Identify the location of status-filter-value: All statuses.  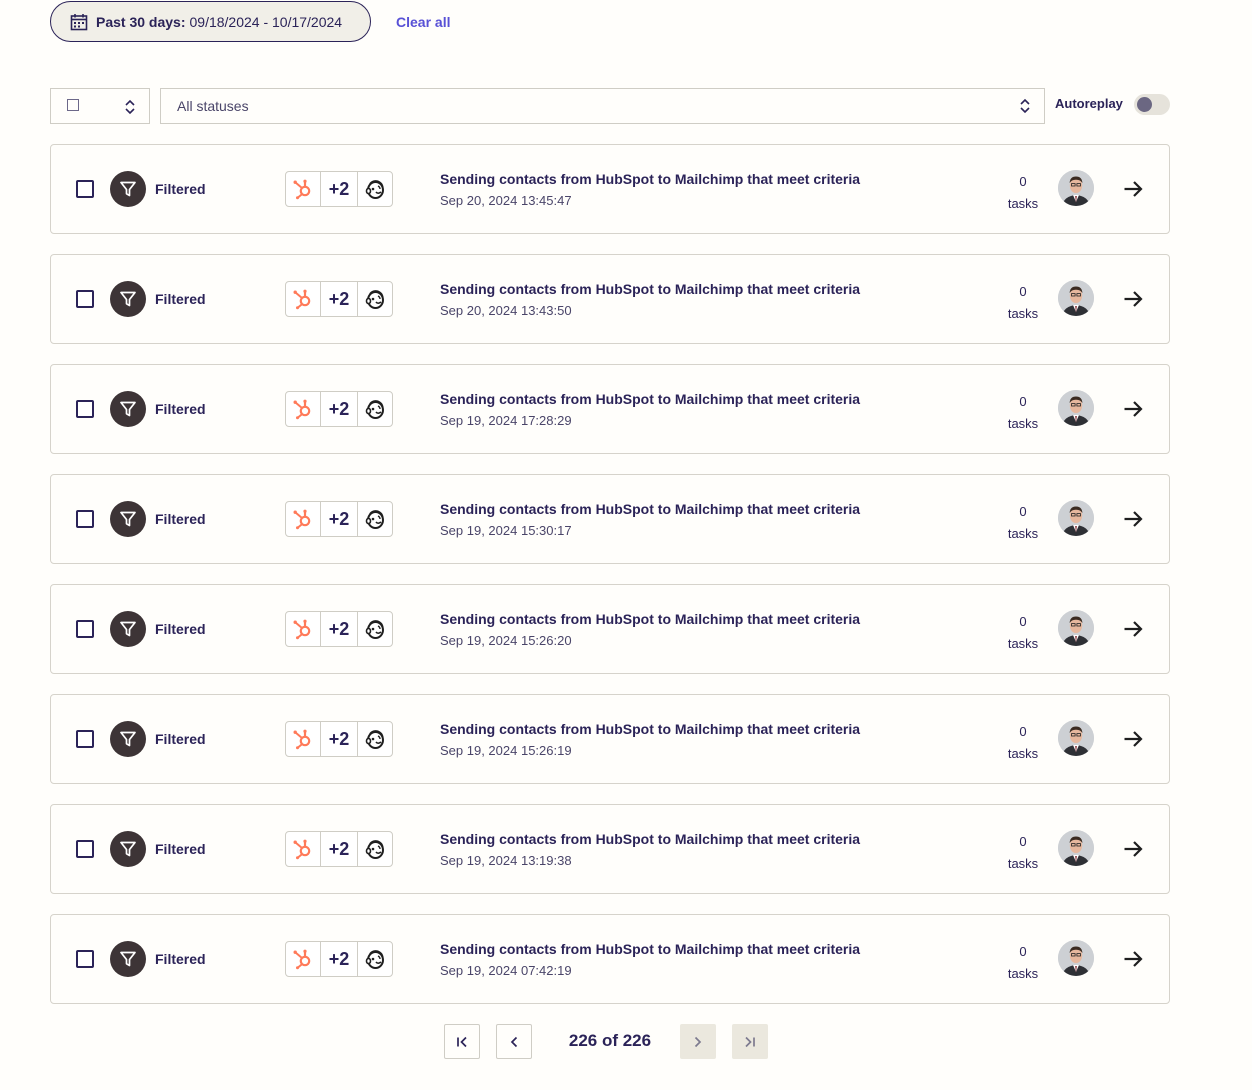
(213, 106).